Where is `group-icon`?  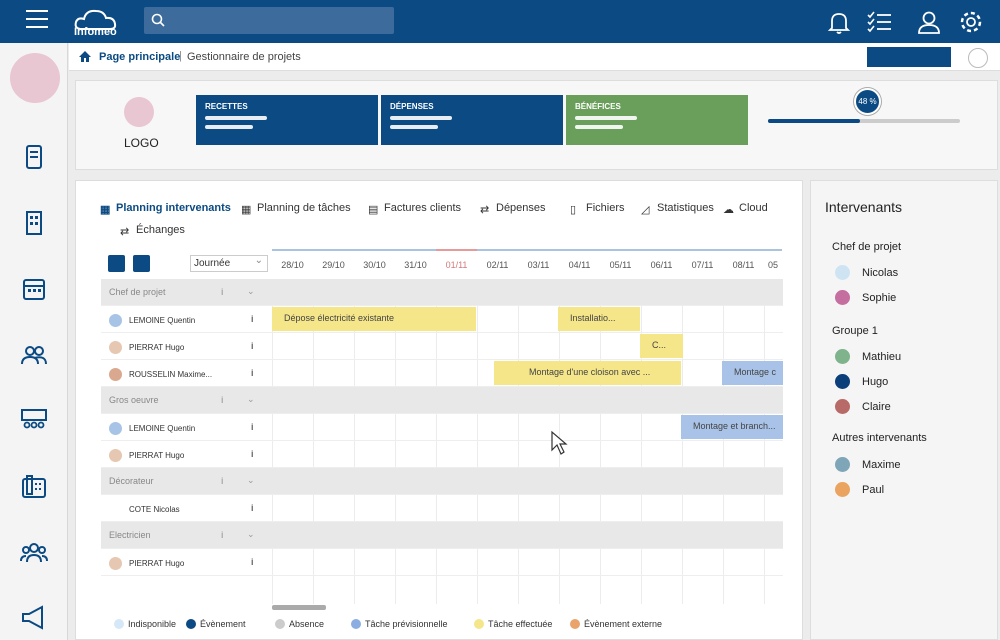 group-icon is located at coordinates (34, 553).